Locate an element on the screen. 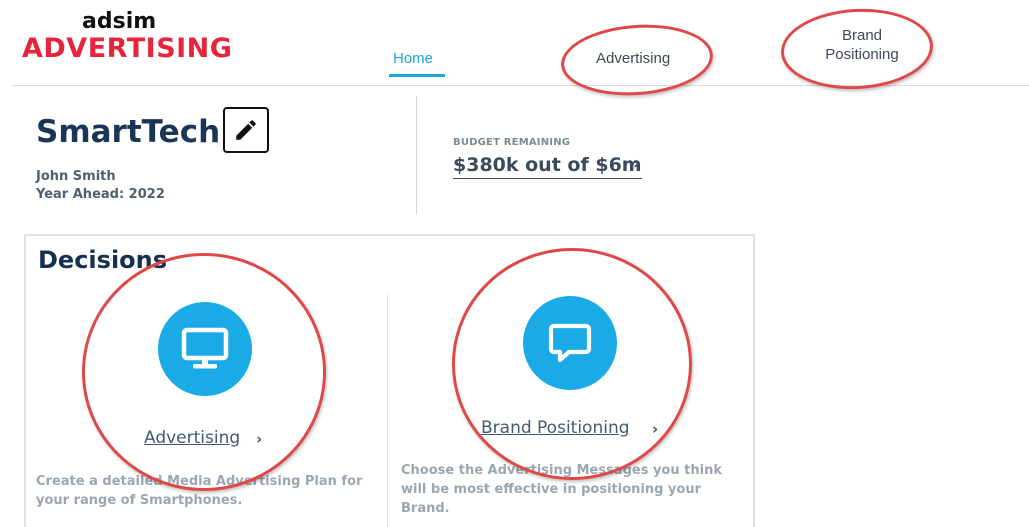 This screenshot has height=527, width=1029. year-ahead: Year Ahead: 2022 is located at coordinates (100, 194).